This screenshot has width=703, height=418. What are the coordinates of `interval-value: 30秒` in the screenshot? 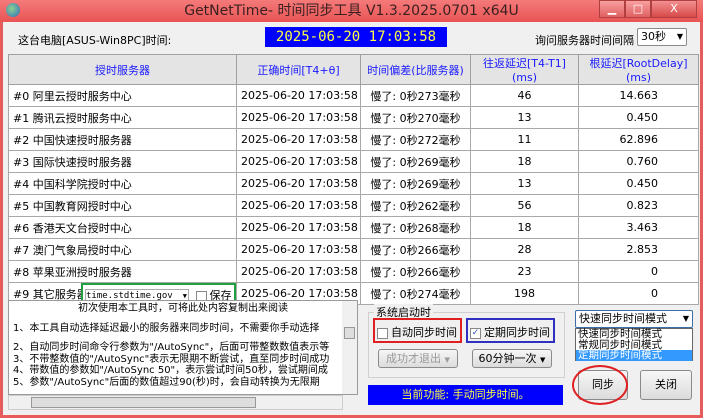 It's located at (653, 36).